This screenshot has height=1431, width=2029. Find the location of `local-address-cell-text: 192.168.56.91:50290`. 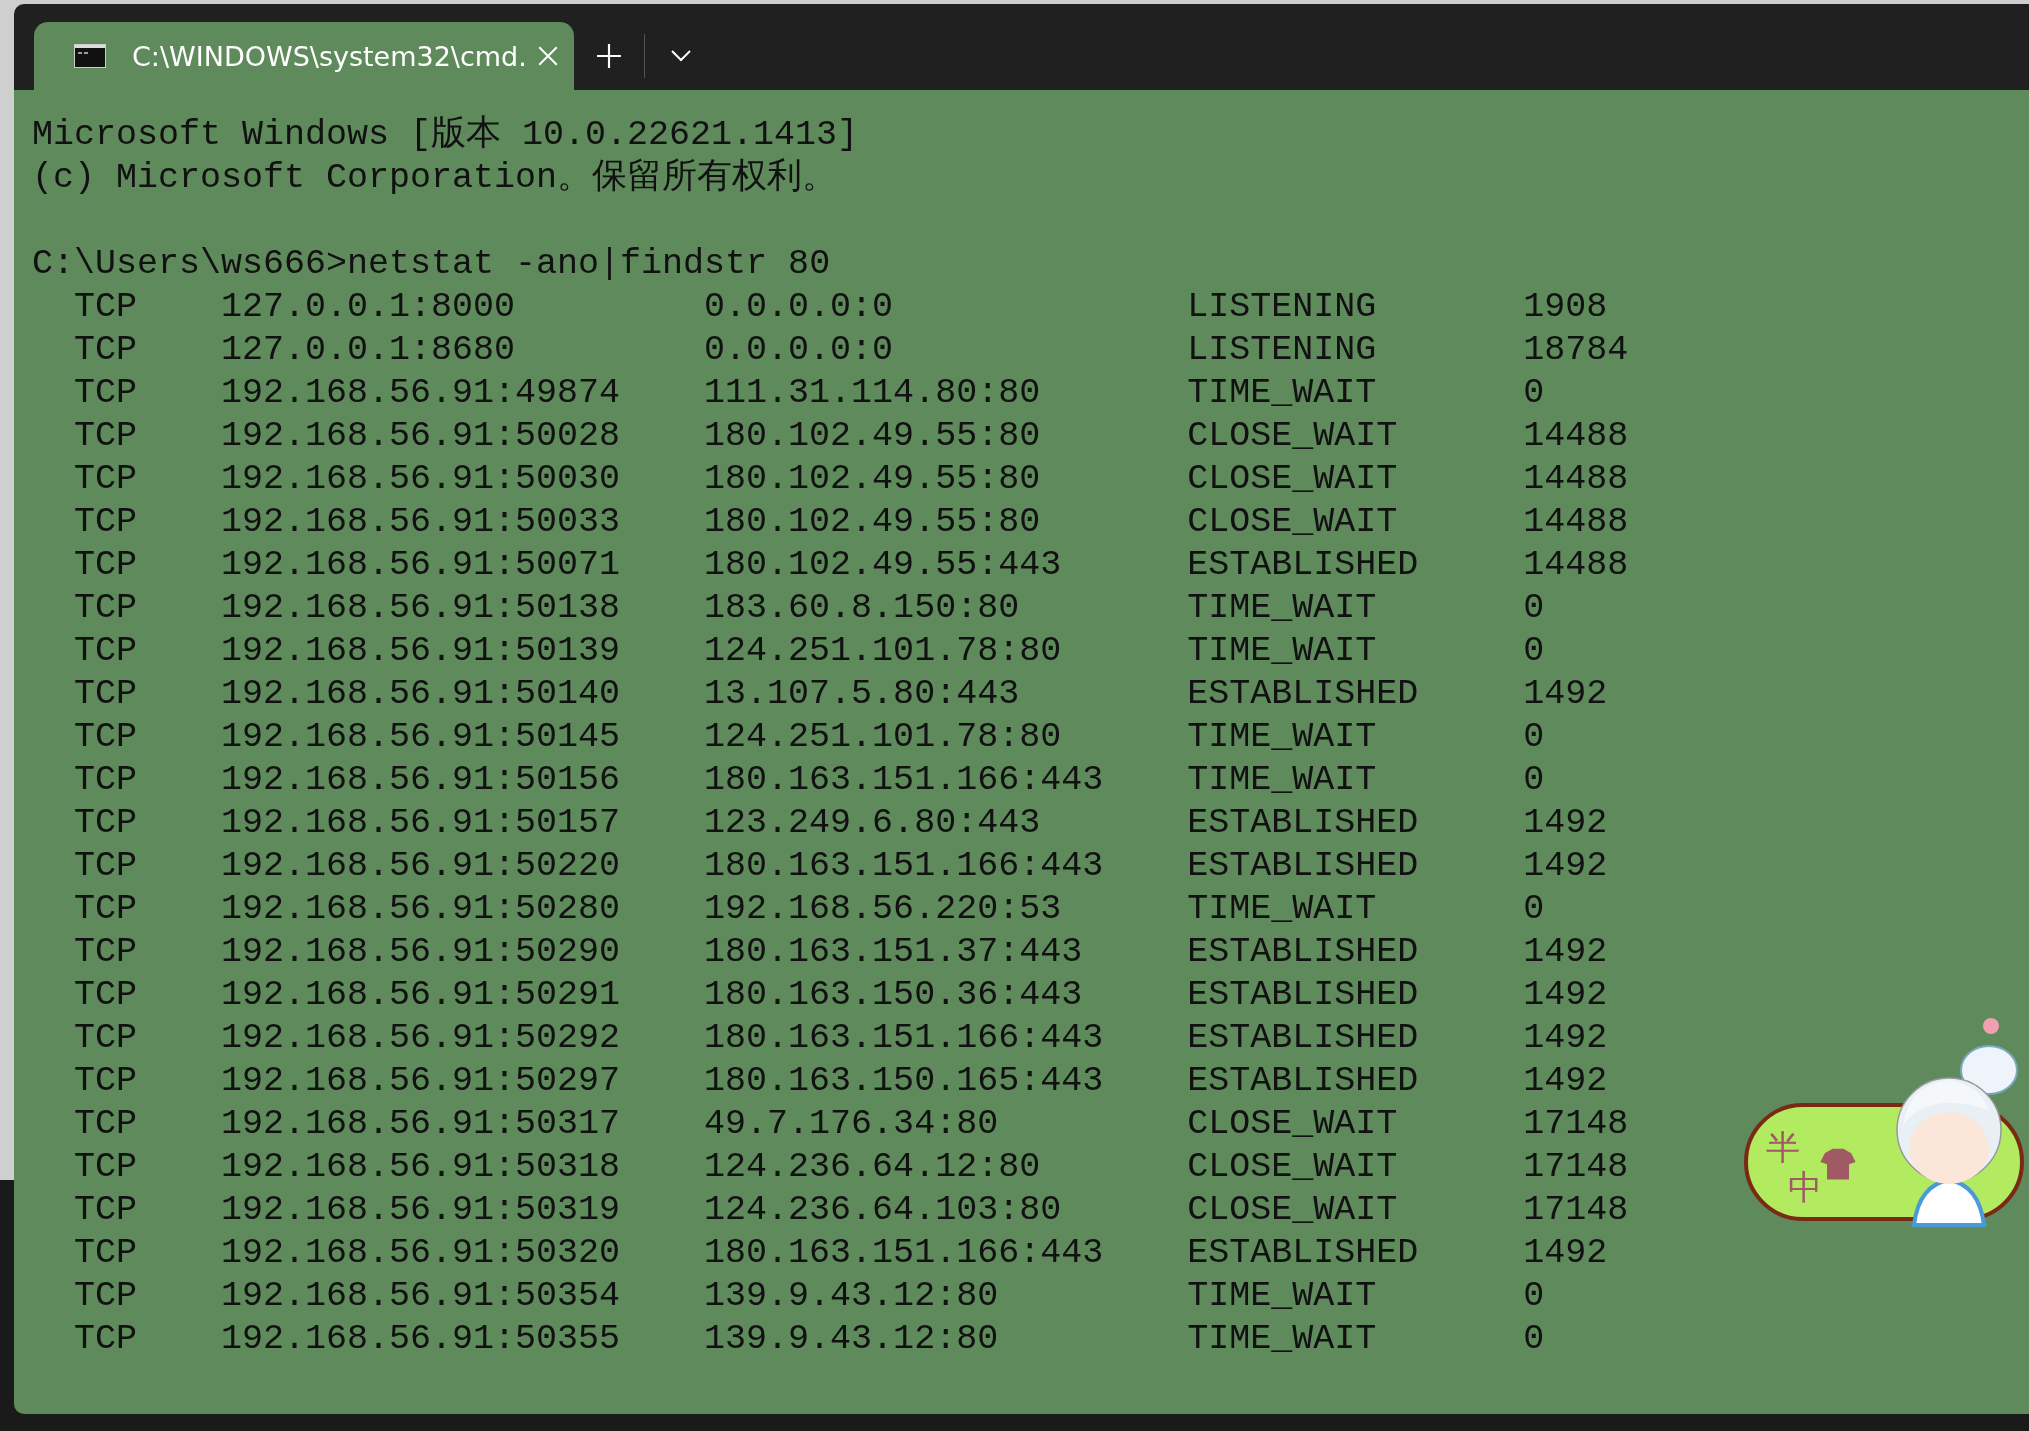

local-address-cell-text: 192.168.56.91:50290 is located at coordinates (421, 952).